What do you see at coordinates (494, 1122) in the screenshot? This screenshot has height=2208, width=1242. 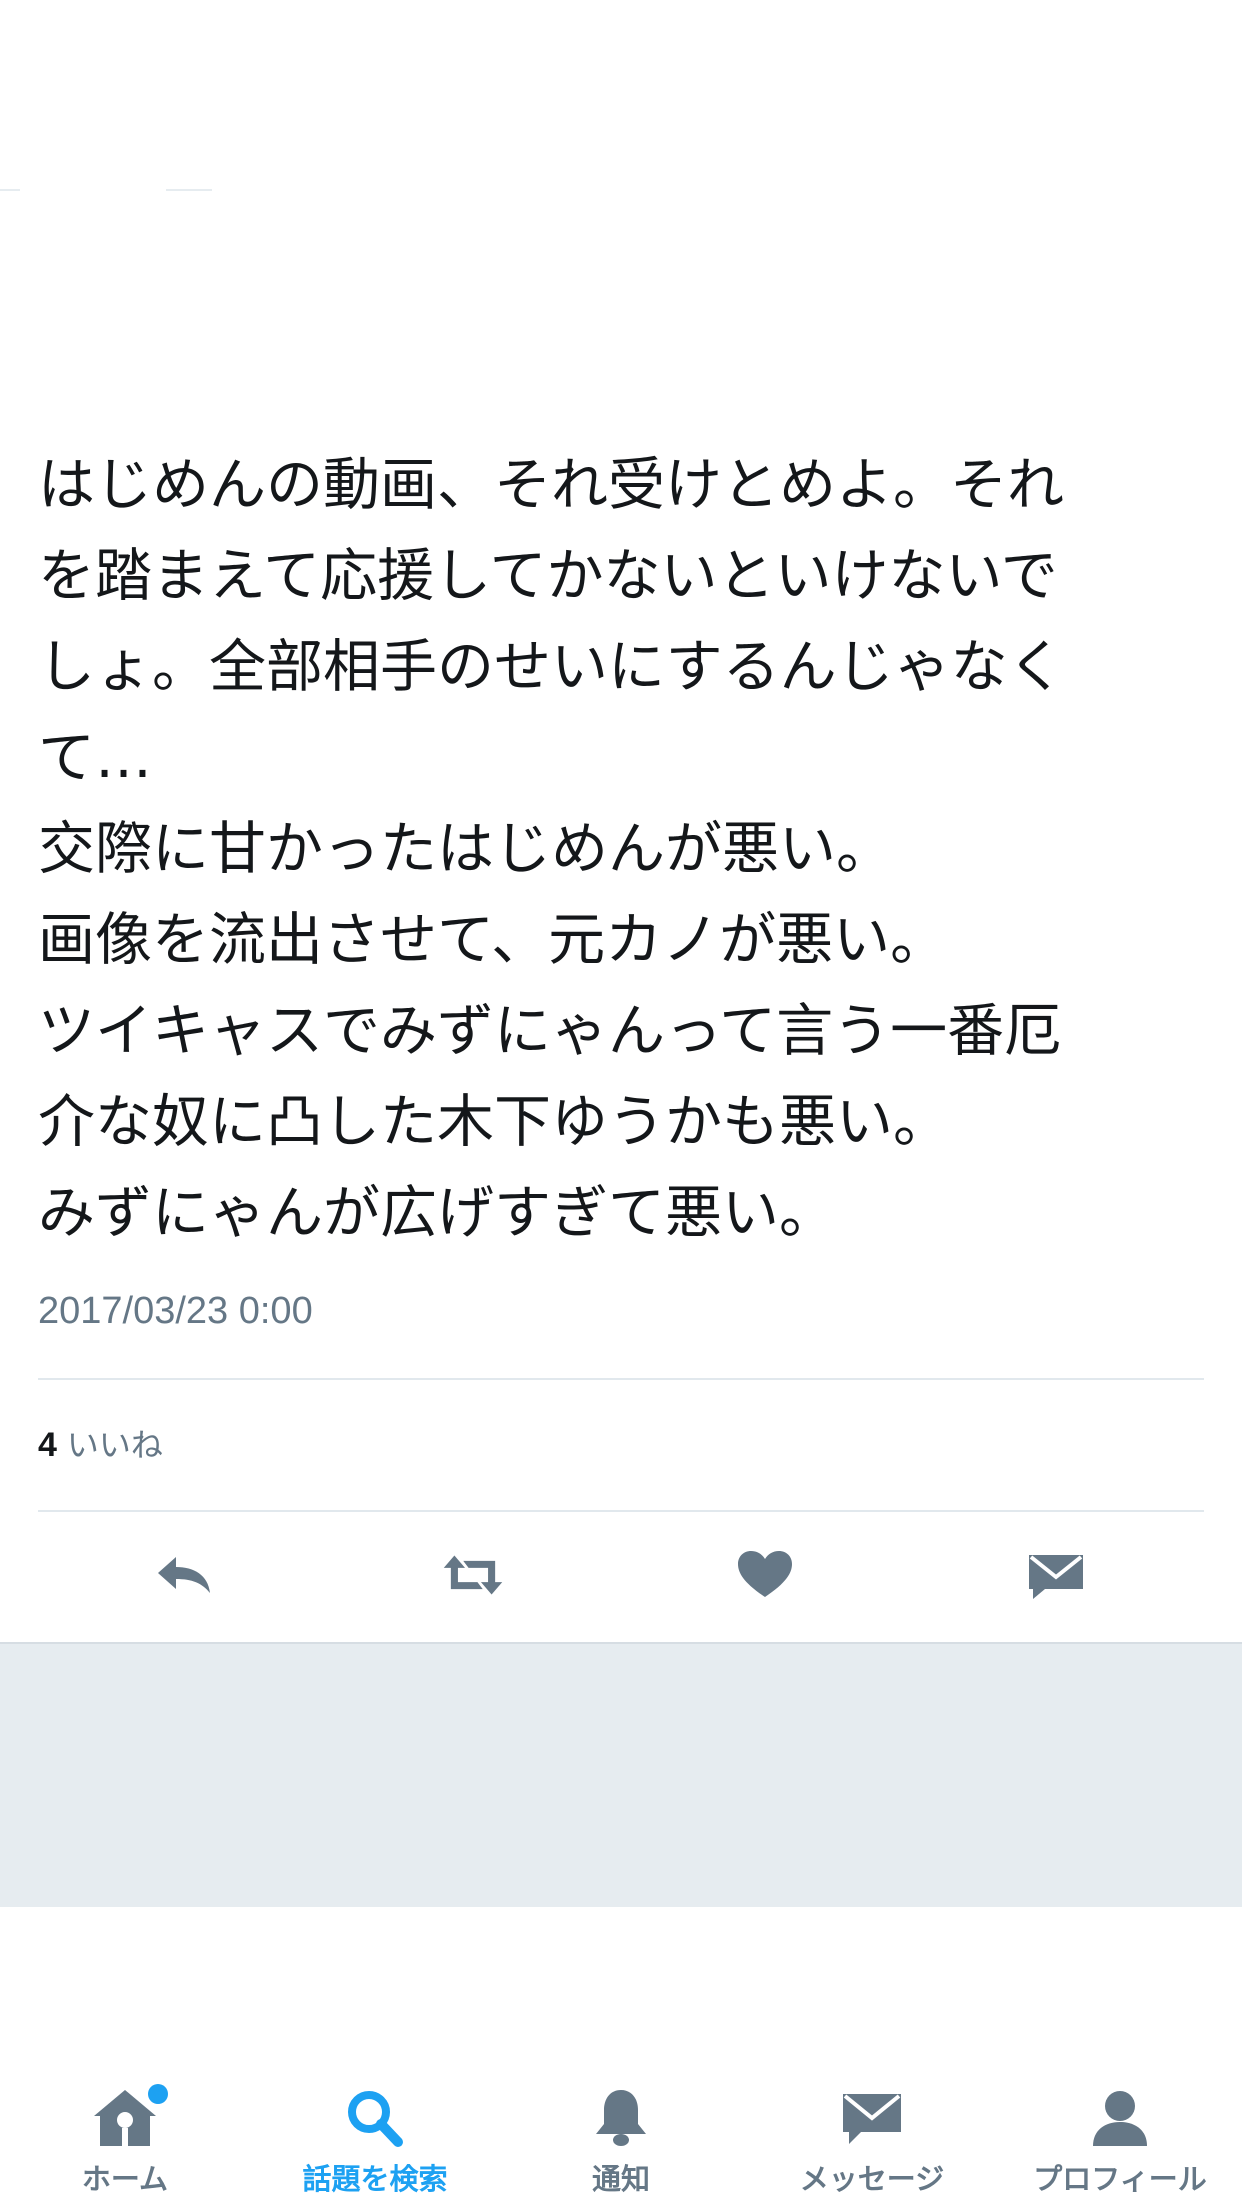 I see `tweet-text-line: 介な奴に凸した木下ゆうかも悪い。` at bounding box center [494, 1122].